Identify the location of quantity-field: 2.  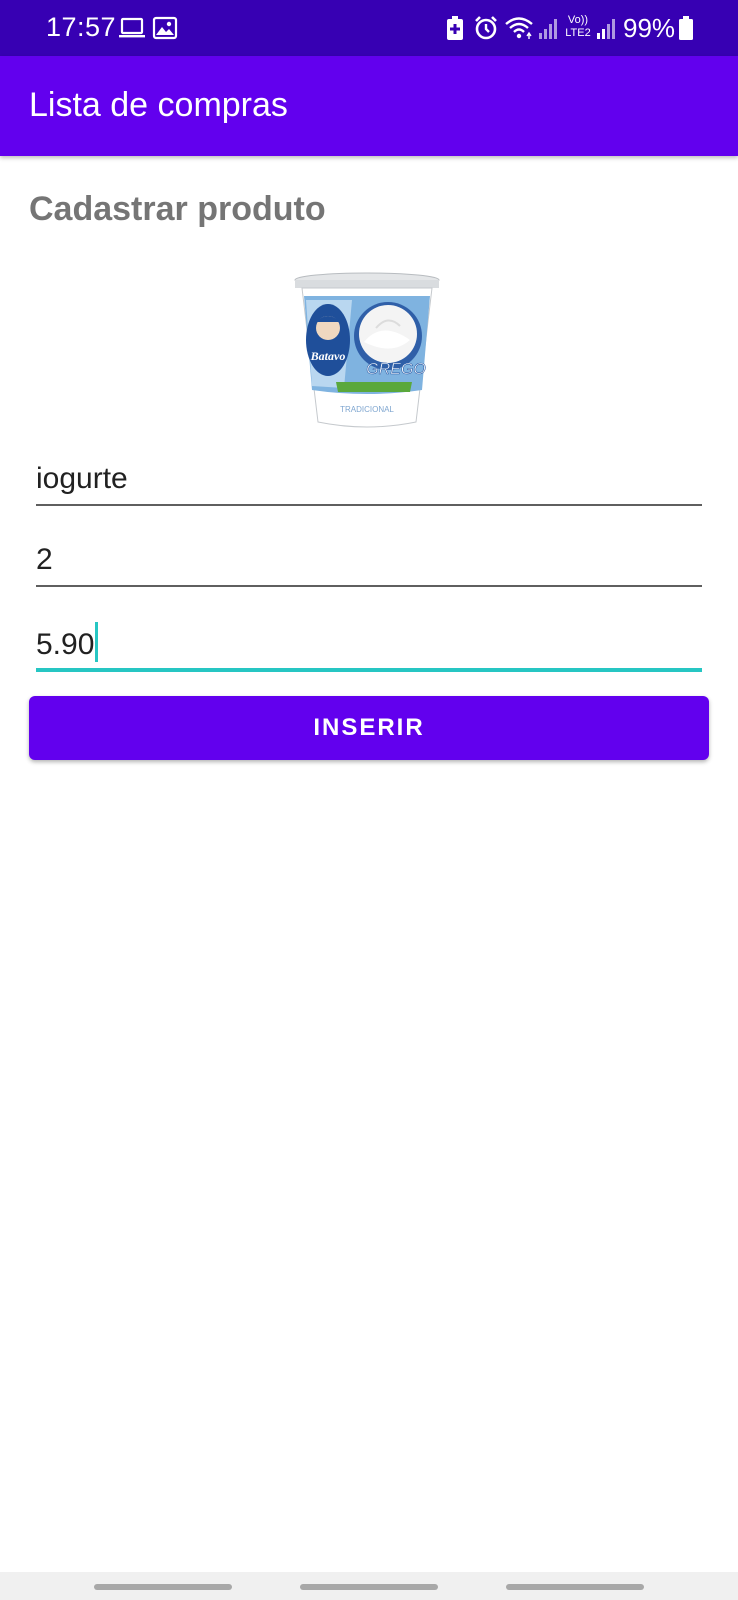
(369, 557).